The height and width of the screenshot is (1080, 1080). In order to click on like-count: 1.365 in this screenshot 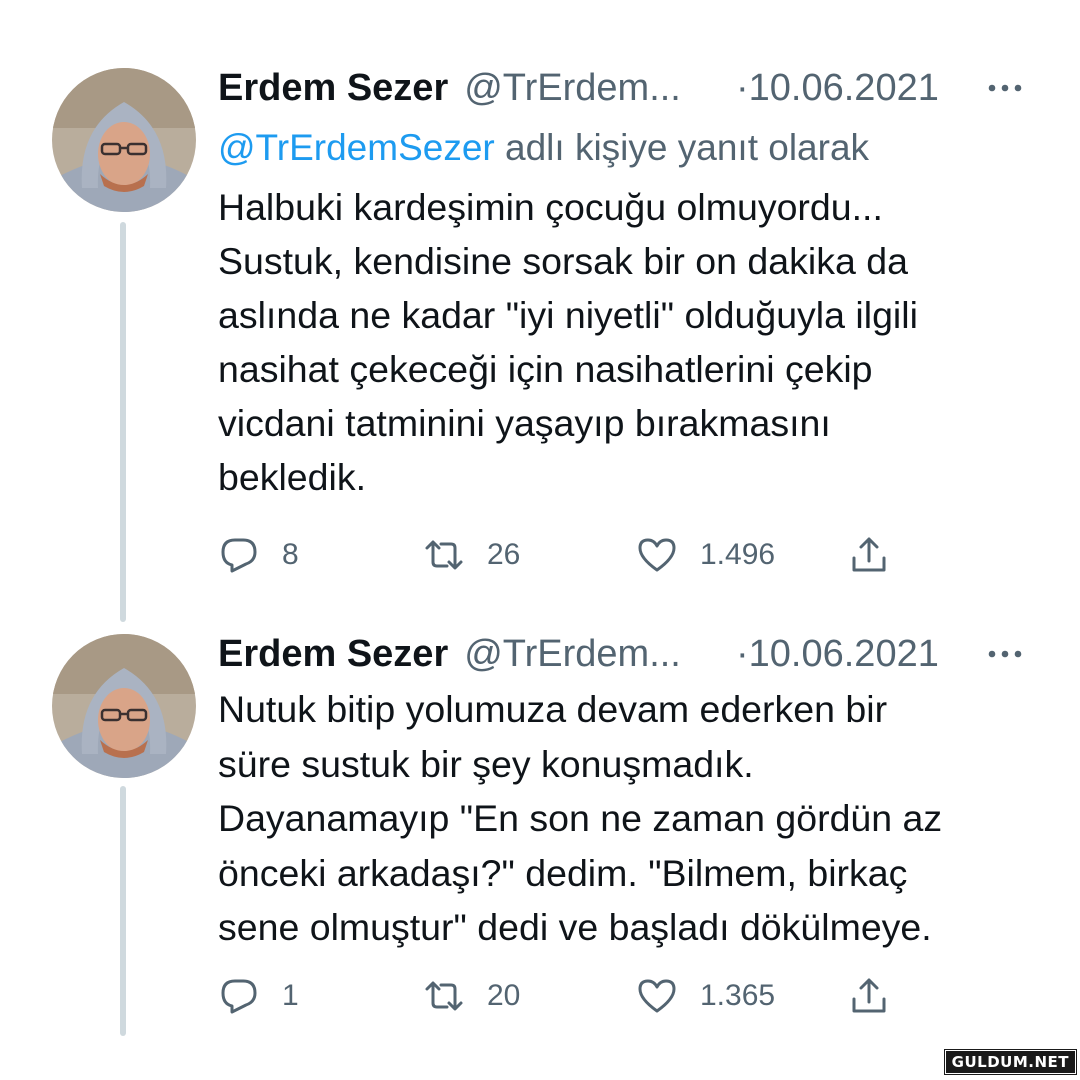, I will do `click(738, 995)`.